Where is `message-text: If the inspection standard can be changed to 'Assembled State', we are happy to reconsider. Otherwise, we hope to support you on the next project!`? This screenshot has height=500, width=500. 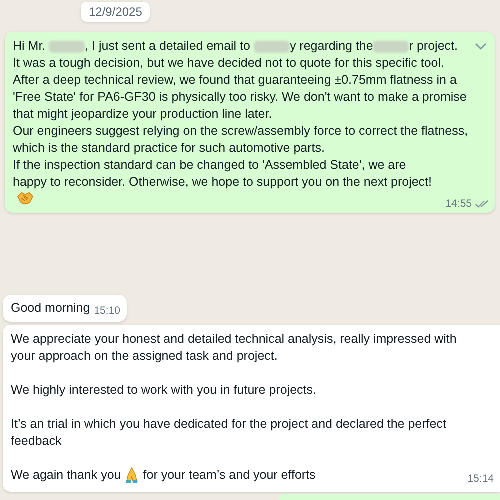 message-text: If the inspection standard can be changed to 'Assembled State', we are happy to reconsider. Otherwise, we hope to support you on the next project! is located at coordinates (222, 173).